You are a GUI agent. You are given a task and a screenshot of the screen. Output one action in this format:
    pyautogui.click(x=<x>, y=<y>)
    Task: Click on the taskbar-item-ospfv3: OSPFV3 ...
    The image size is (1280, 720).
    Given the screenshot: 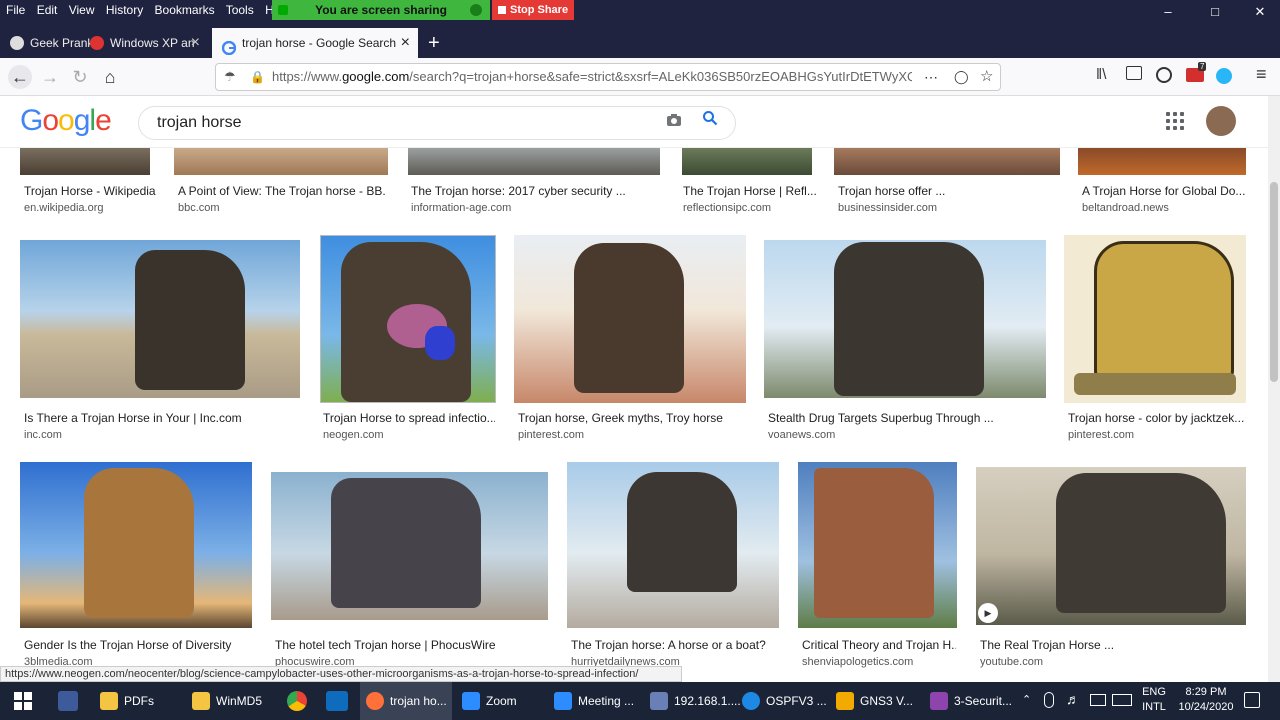 What is the action you would take?
    pyautogui.click(x=782, y=701)
    